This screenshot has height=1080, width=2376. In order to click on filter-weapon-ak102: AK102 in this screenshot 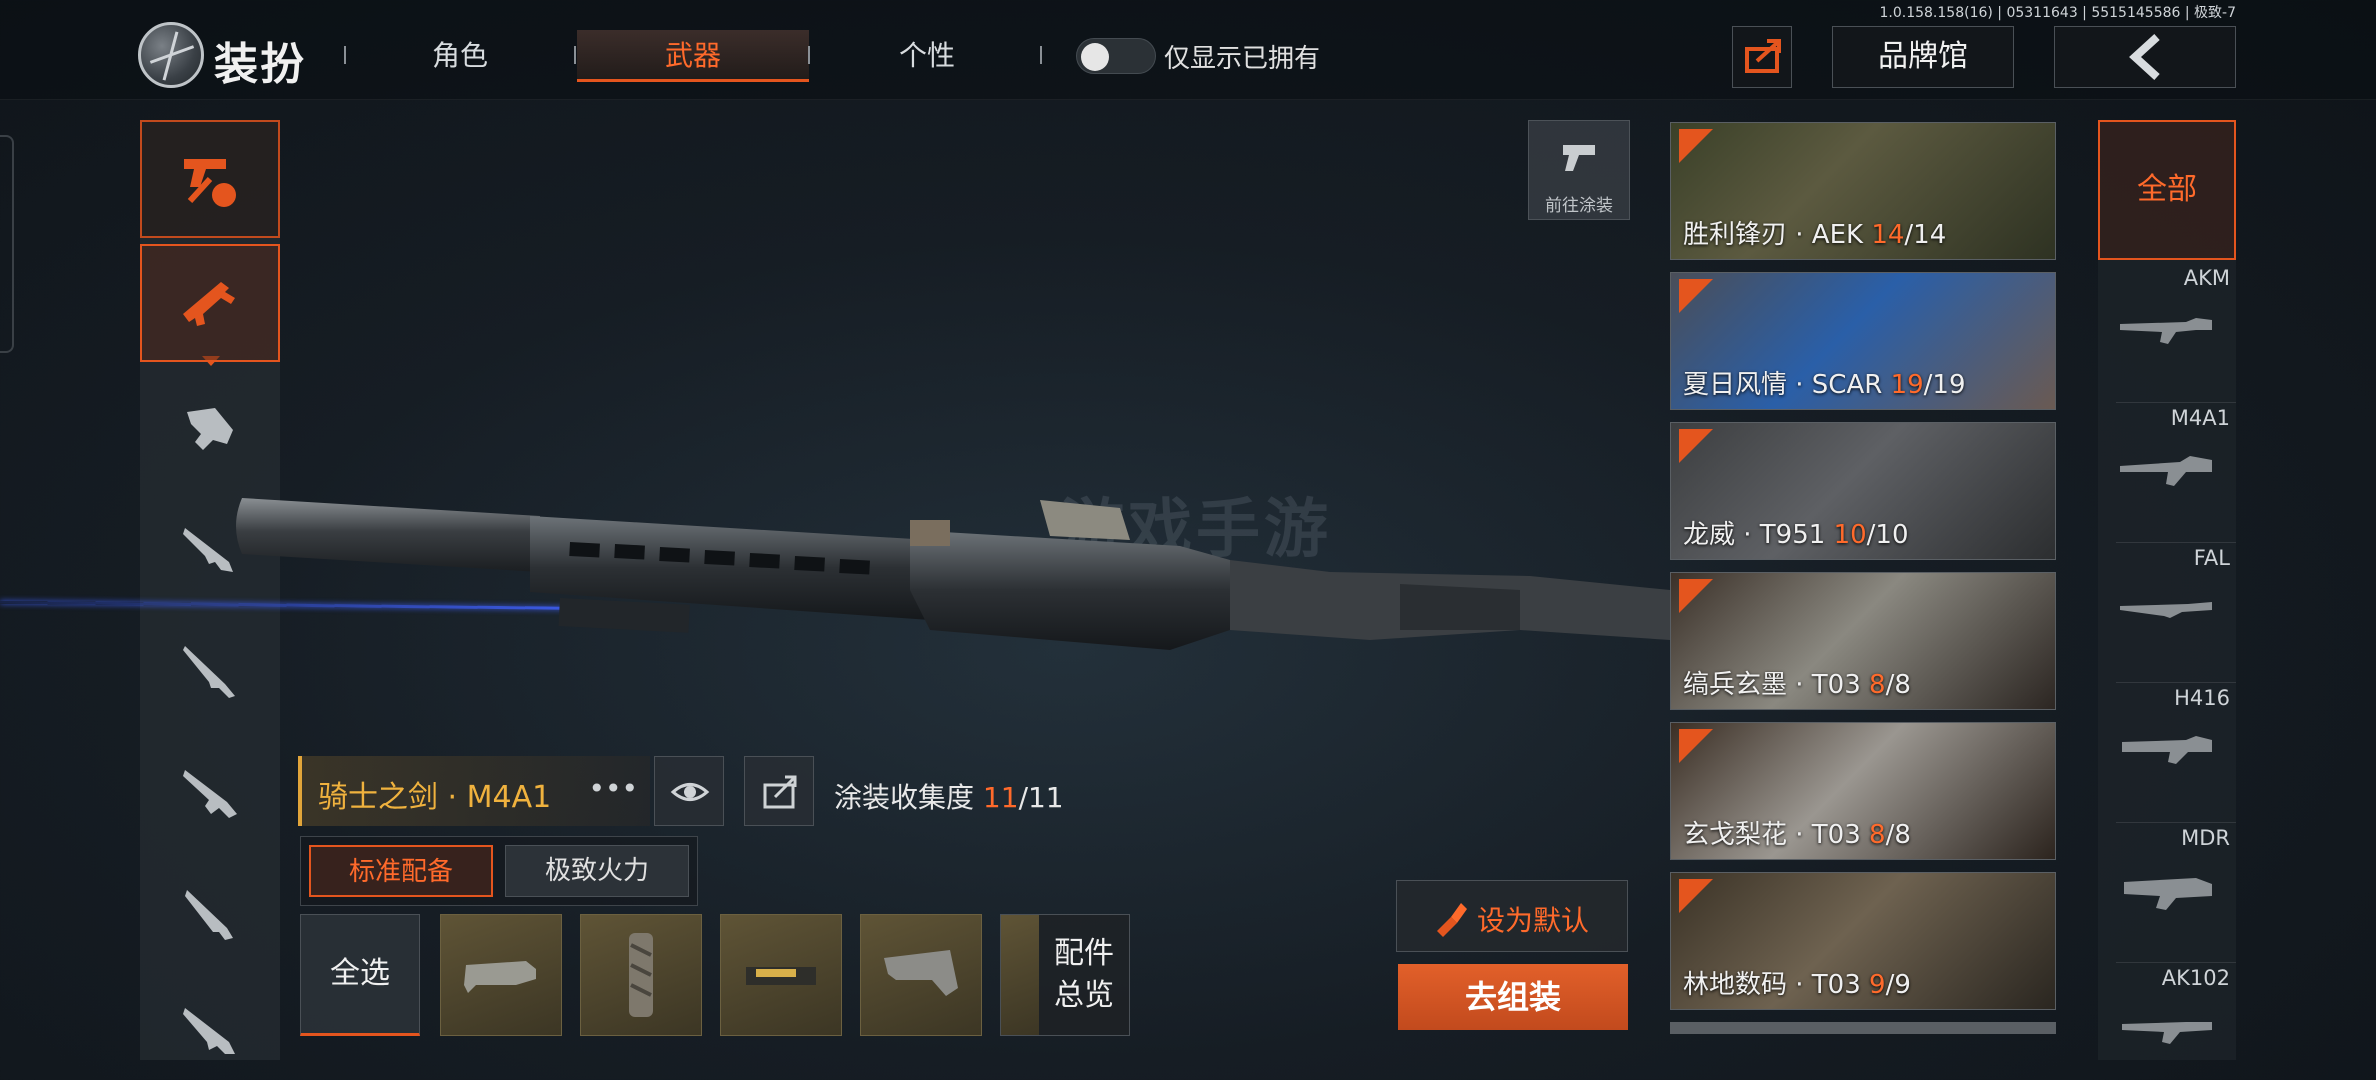, I will do `click(2167, 1021)`.